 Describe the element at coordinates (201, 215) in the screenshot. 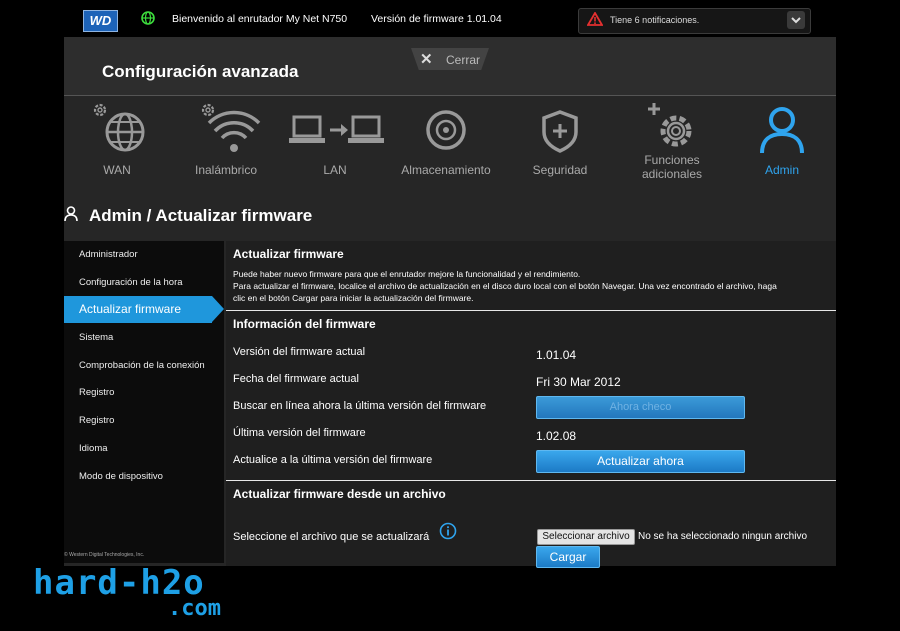

I see `section-title: Admin / Actualizar firmware` at that location.